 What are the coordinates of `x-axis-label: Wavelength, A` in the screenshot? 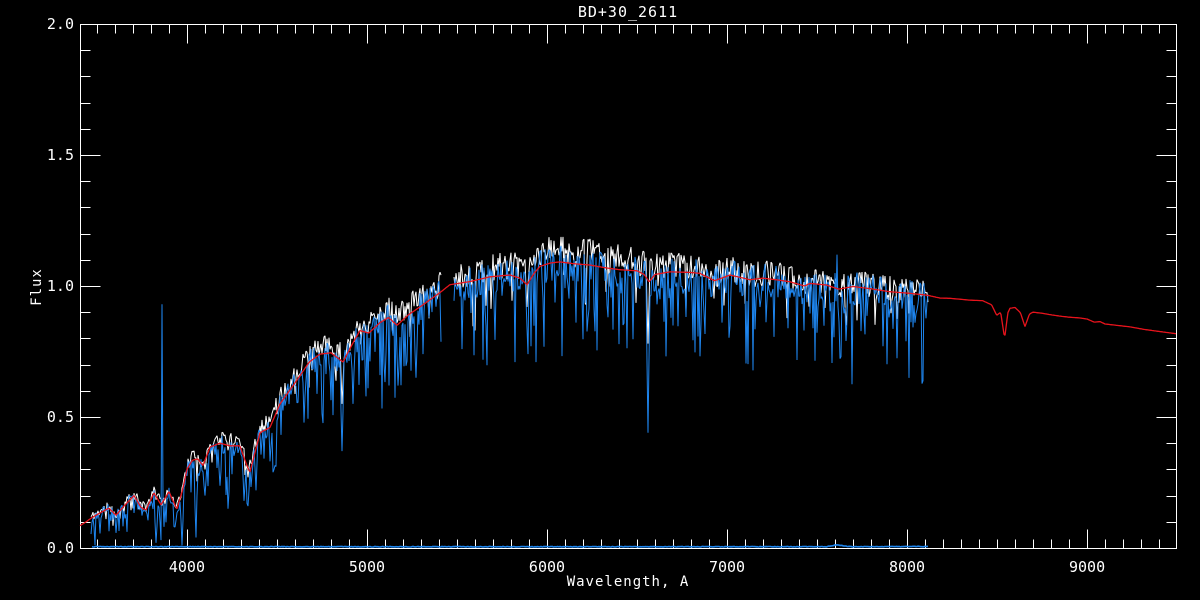 It's located at (628, 582).